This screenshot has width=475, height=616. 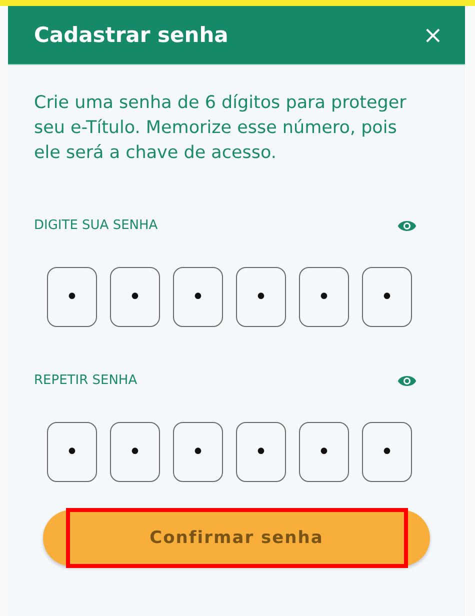 I want to click on field-label: REPETIR SENHA, so click(x=86, y=380).